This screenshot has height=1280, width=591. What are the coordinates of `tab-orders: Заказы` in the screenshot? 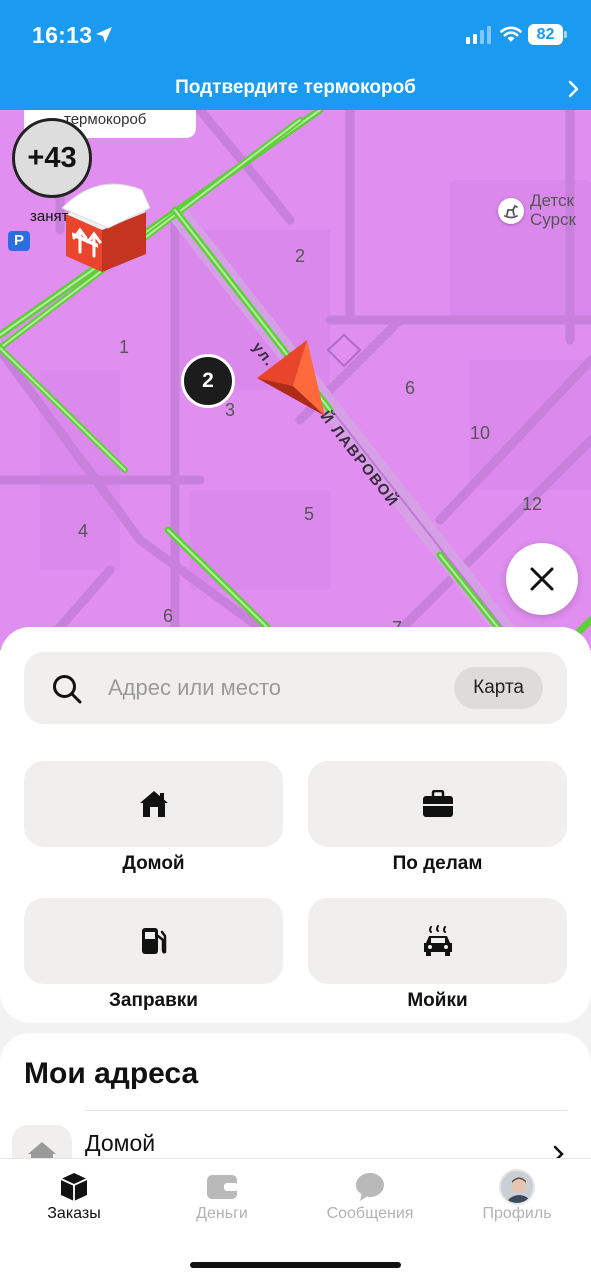 It's located at (74, 1199).